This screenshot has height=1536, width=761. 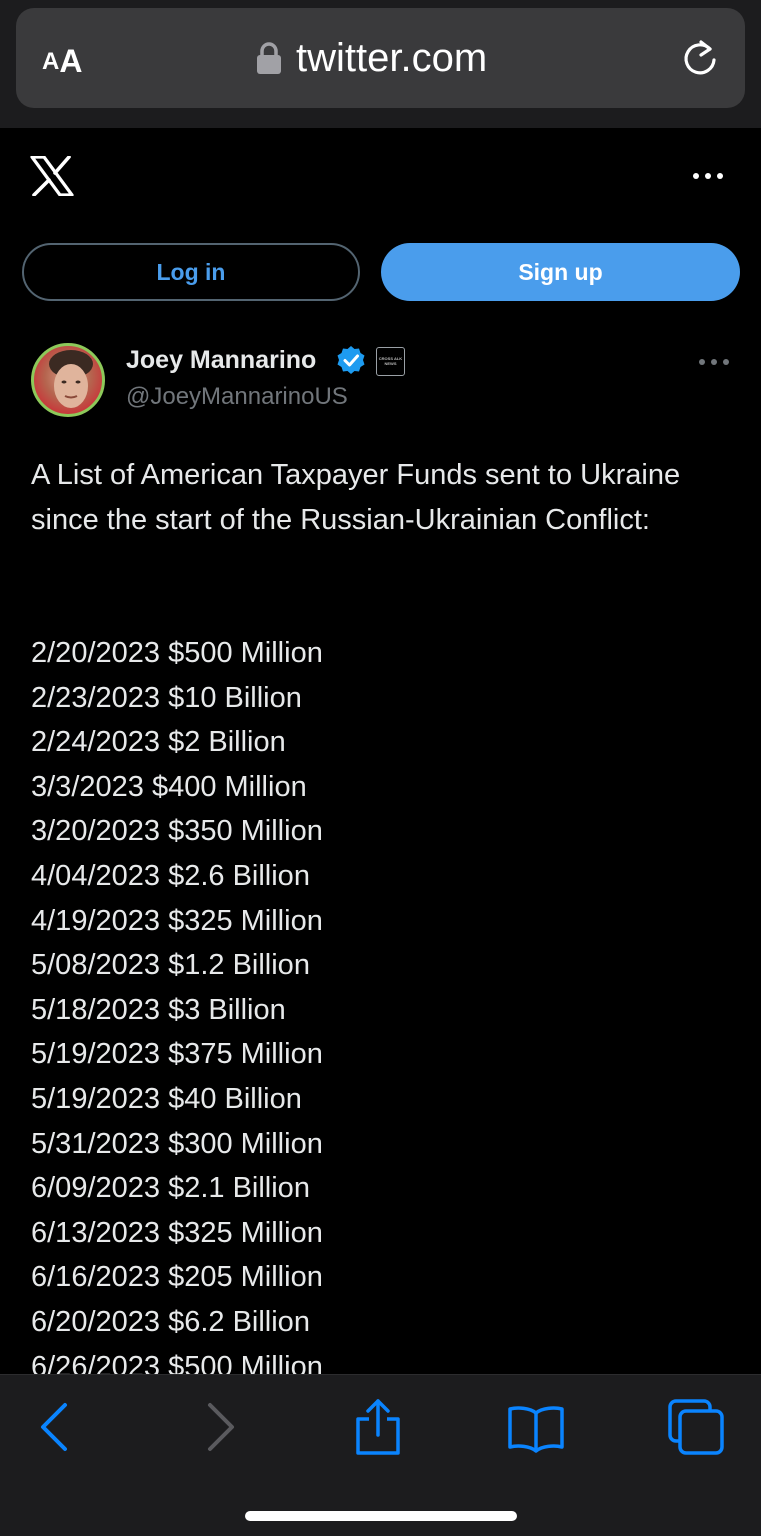 What do you see at coordinates (177, 1232) in the screenshot?
I see `fund-line: 6/13/2023 $325 Million` at bounding box center [177, 1232].